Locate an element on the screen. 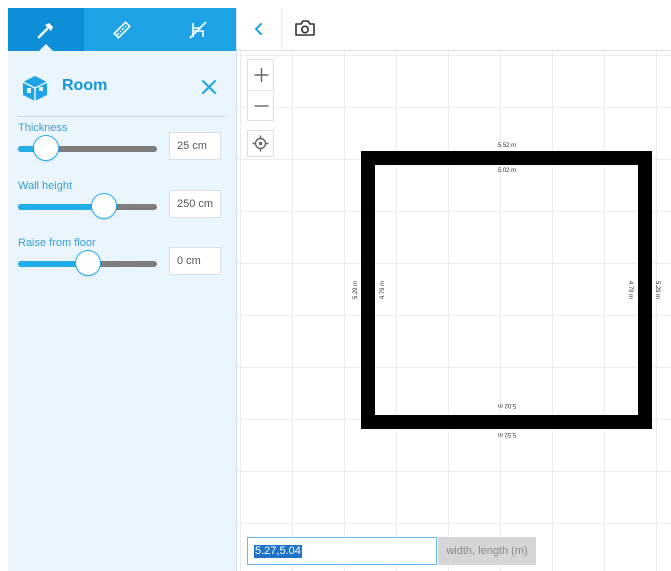  dim-top-inner: 5.02 m is located at coordinates (507, 171).